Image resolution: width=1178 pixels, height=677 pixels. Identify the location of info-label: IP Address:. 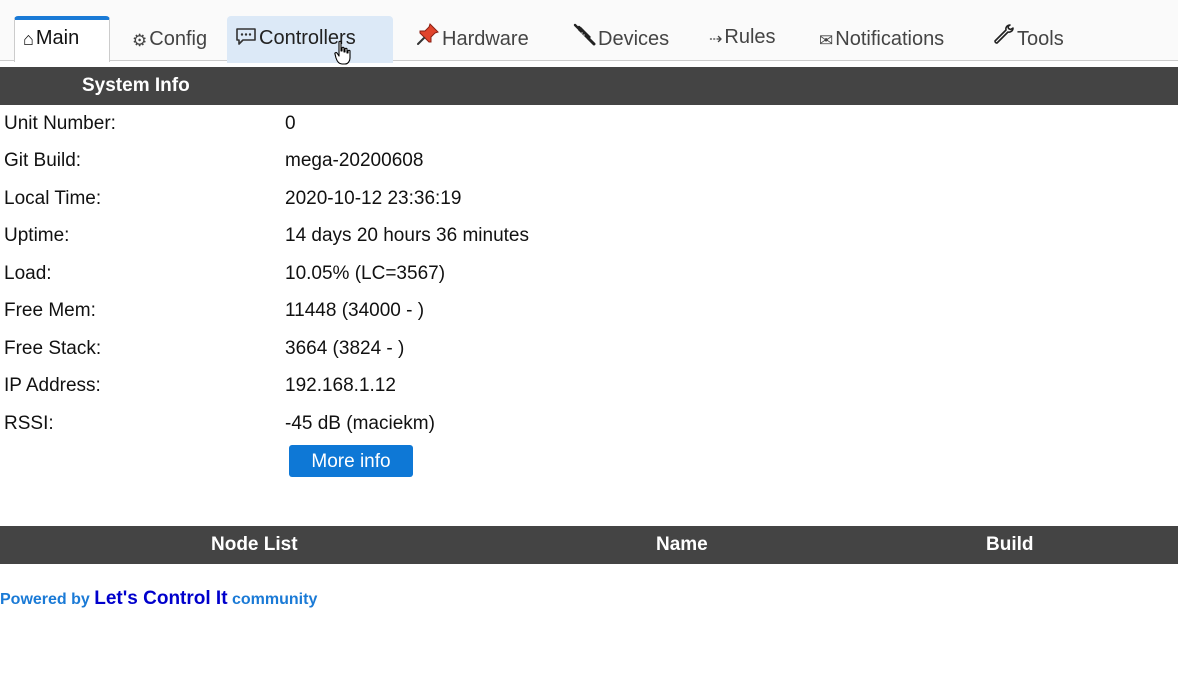
(52, 385).